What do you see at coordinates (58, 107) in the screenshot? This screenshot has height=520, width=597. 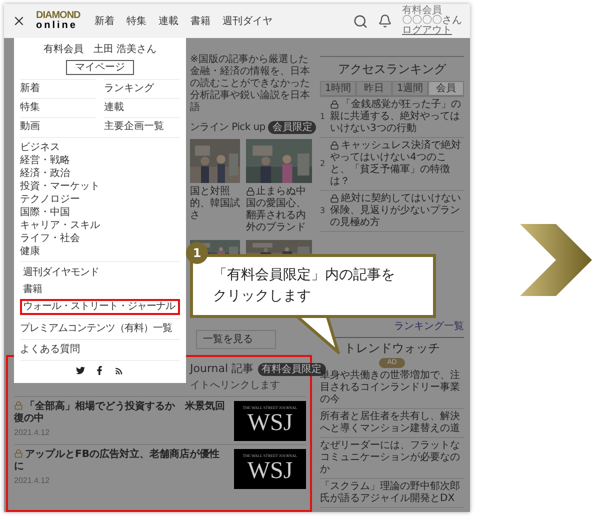 I see `menu-item: 特集` at bounding box center [58, 107].